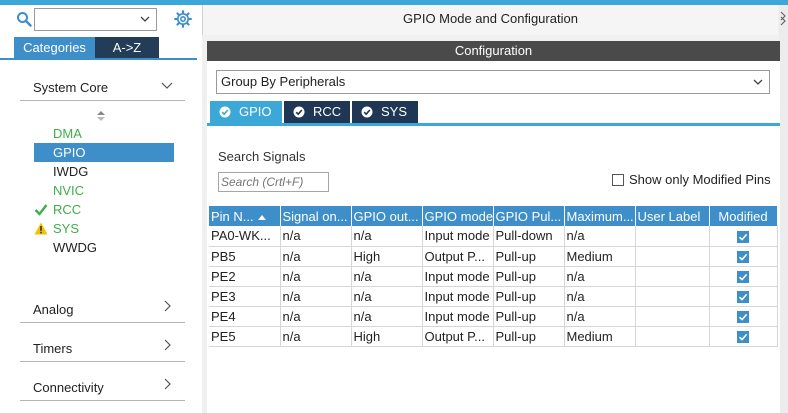 Image resolution: width=788 pixels, height=413 pixels. What do you see at coordinates (54, 47) in the screenshot?
I see `tab-categories: Categories` at bounding box center [54, 47].